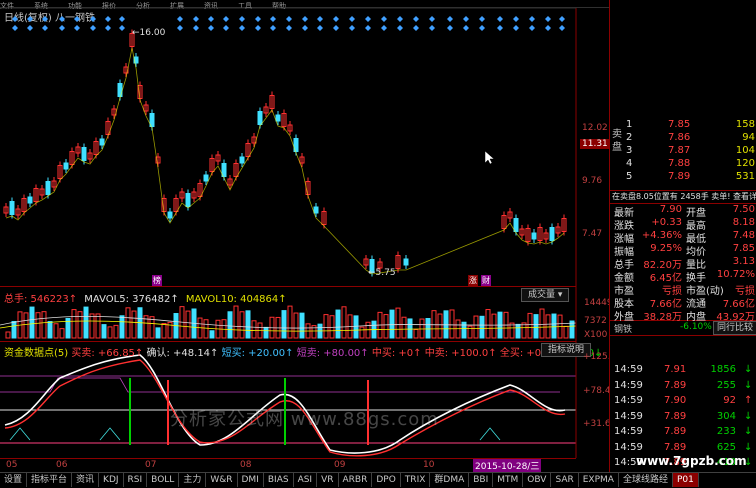 This screenshot has width=756, height=488. I want to click on indicator-tab: 主力, so click(193, 480).